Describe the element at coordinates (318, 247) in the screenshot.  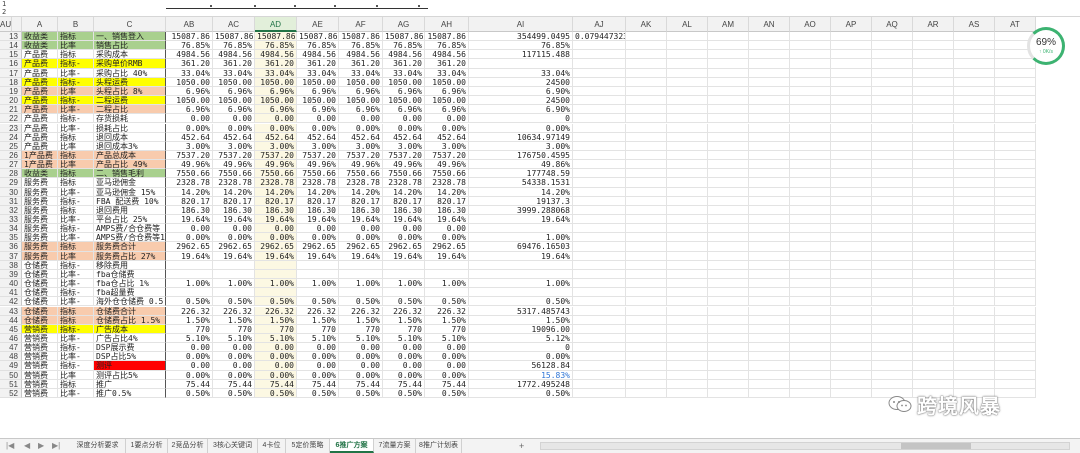
I see `cell-value: 2962.65` at that location.